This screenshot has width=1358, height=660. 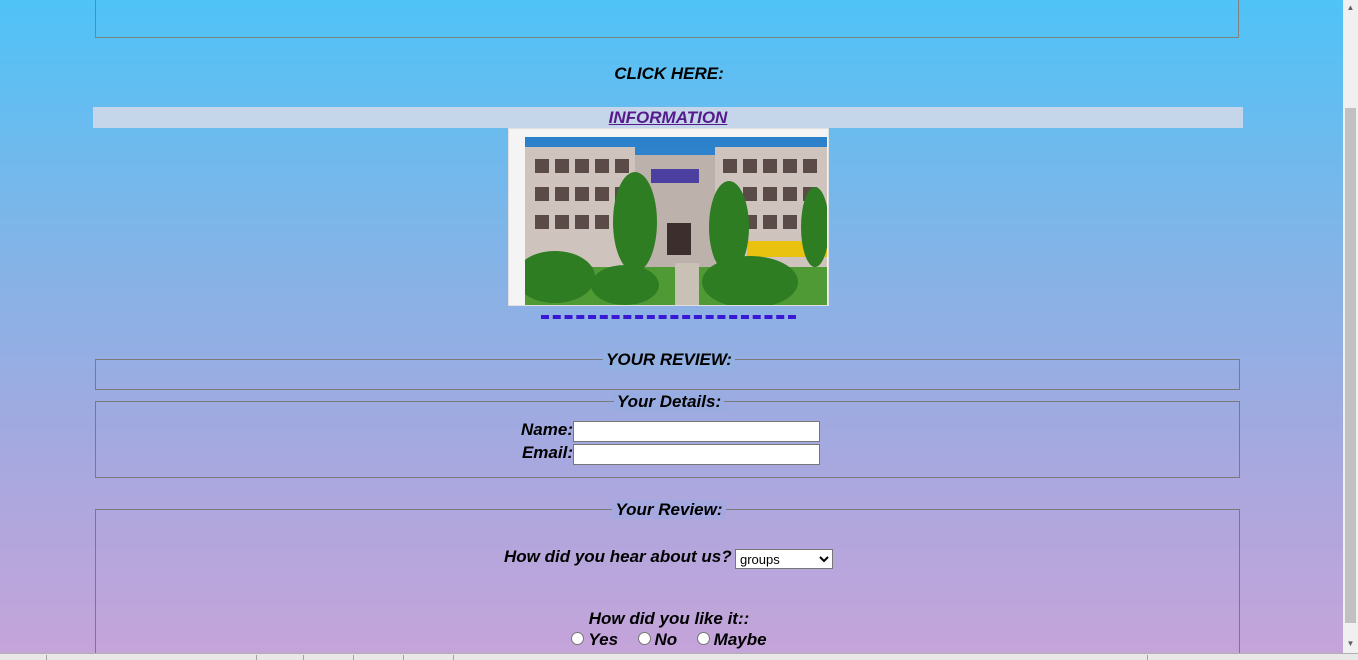 I want to click on option-yes-label: Yes, so click(x=603, y=639).